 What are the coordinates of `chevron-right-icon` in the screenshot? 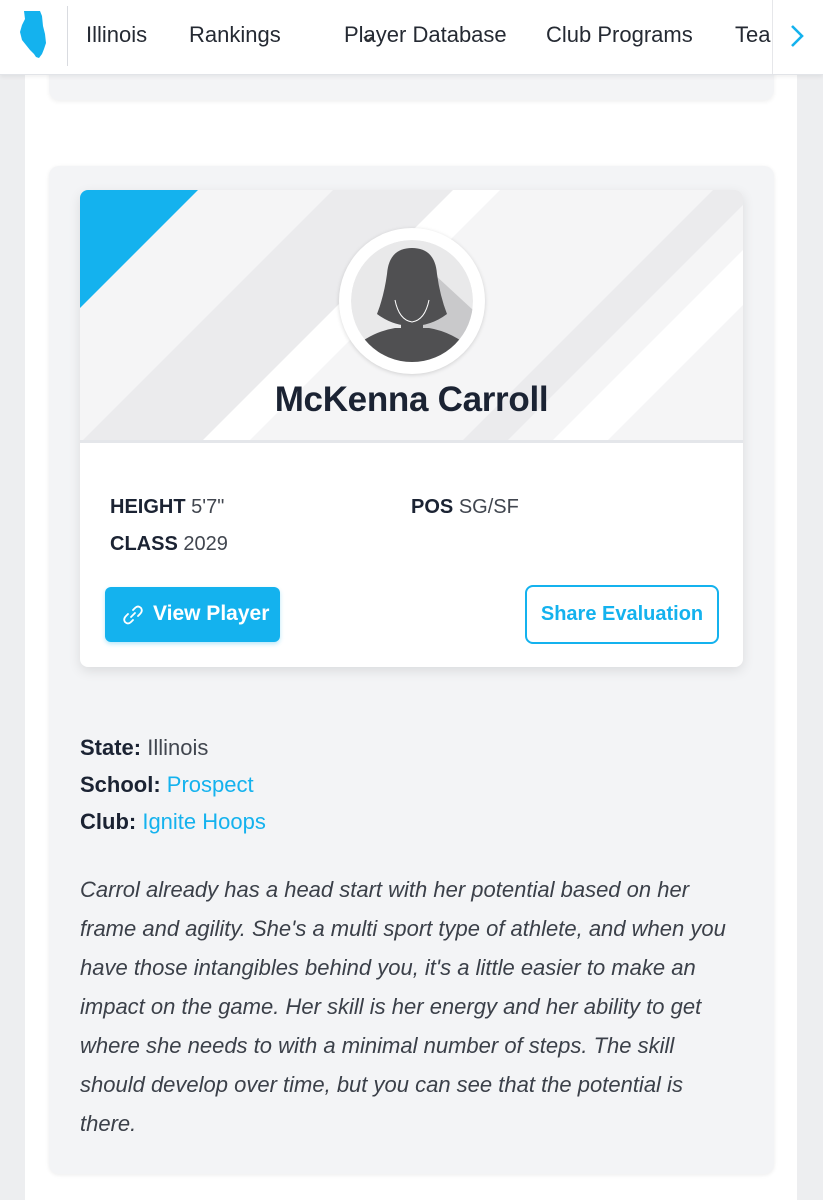 It's located at (797, 36).